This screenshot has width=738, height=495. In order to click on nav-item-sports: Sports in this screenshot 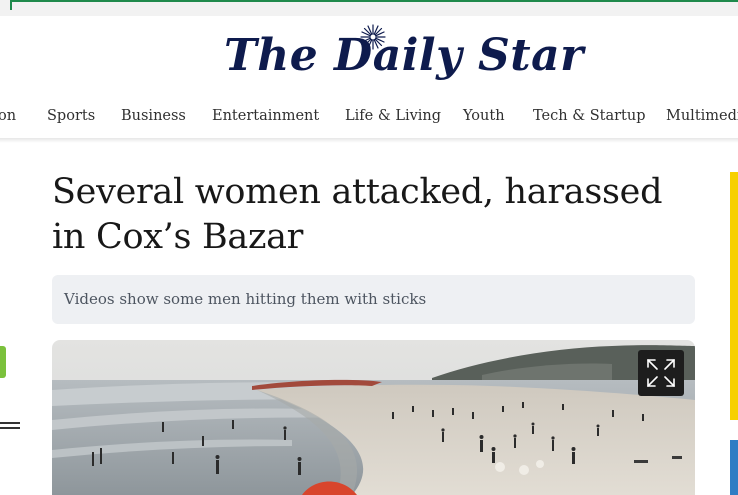, I will do `click(71, 116)`.